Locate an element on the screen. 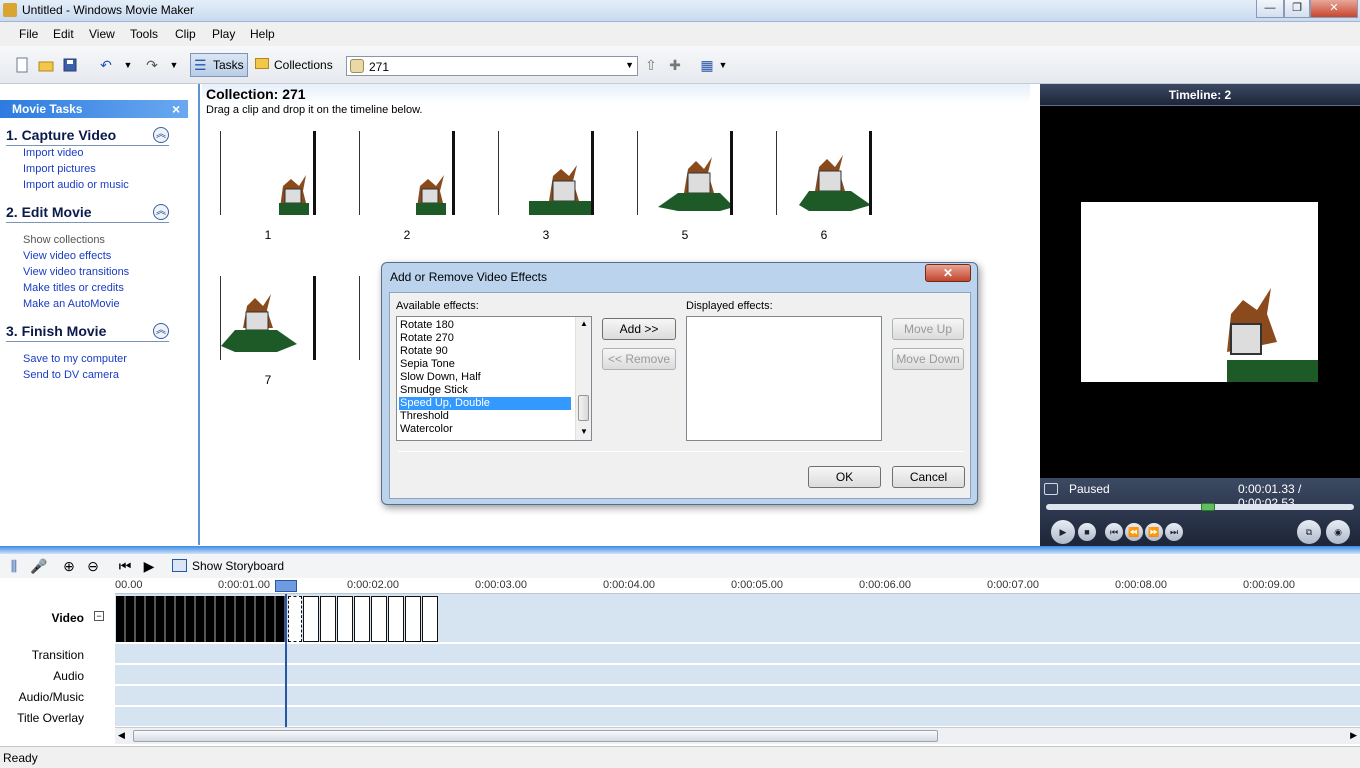 The height and width of the screenshot is (768, 1360). timeline-scrollbar: ◀ ▶ is located at coordinates (737, 735).